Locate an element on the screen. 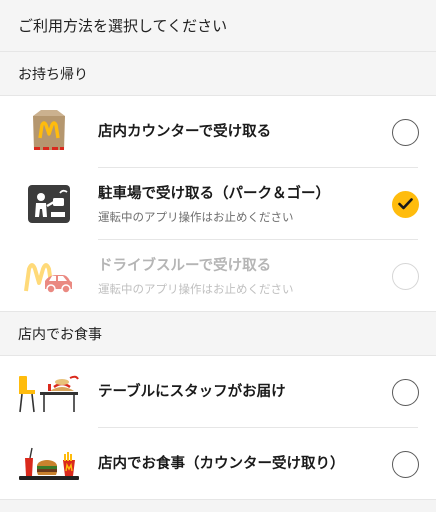  section-title: お持ち帰り is located at coordinates (53, 74).